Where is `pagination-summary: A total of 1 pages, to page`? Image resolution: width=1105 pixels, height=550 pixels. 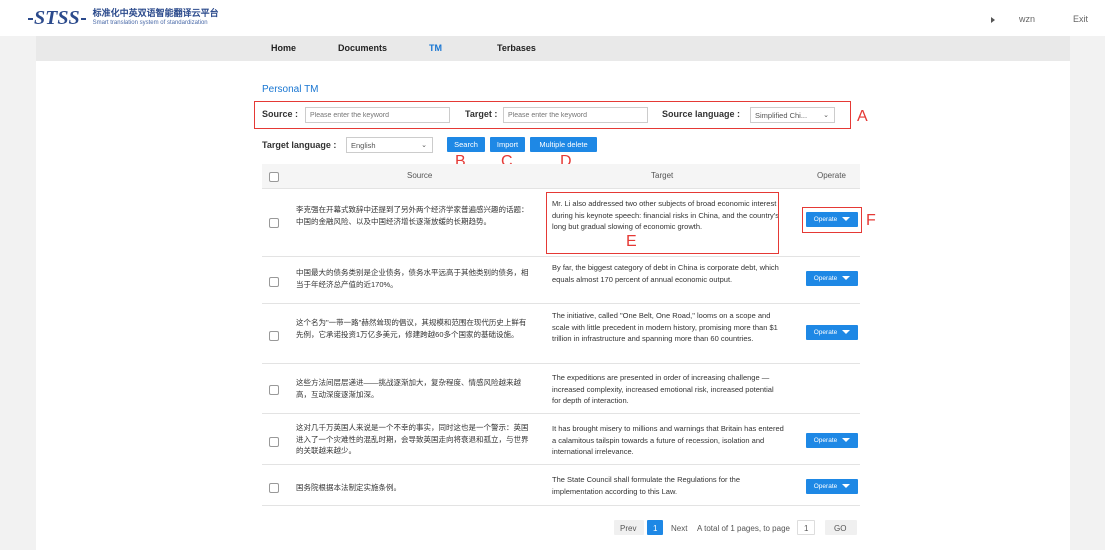 pagination-summary: A total of 1 pages, to page is located at coordinates (743, 528).